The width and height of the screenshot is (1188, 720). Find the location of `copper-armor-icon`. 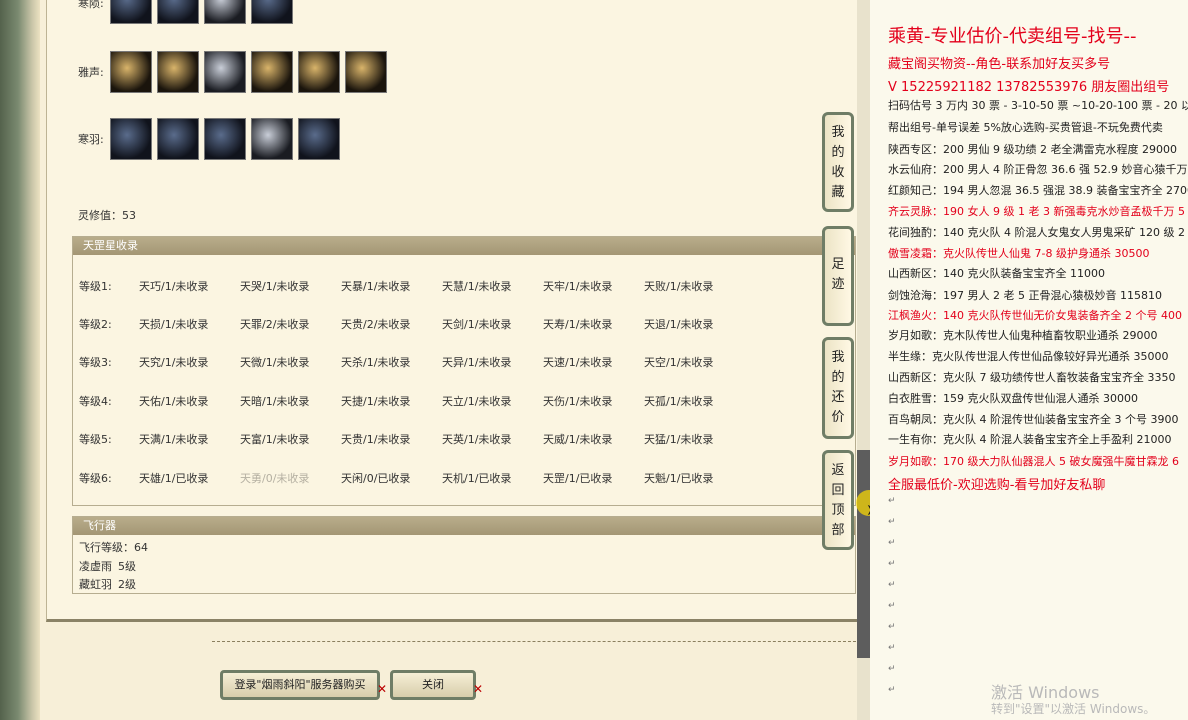

copper-armor-icon is located at coordinates (319, 72).